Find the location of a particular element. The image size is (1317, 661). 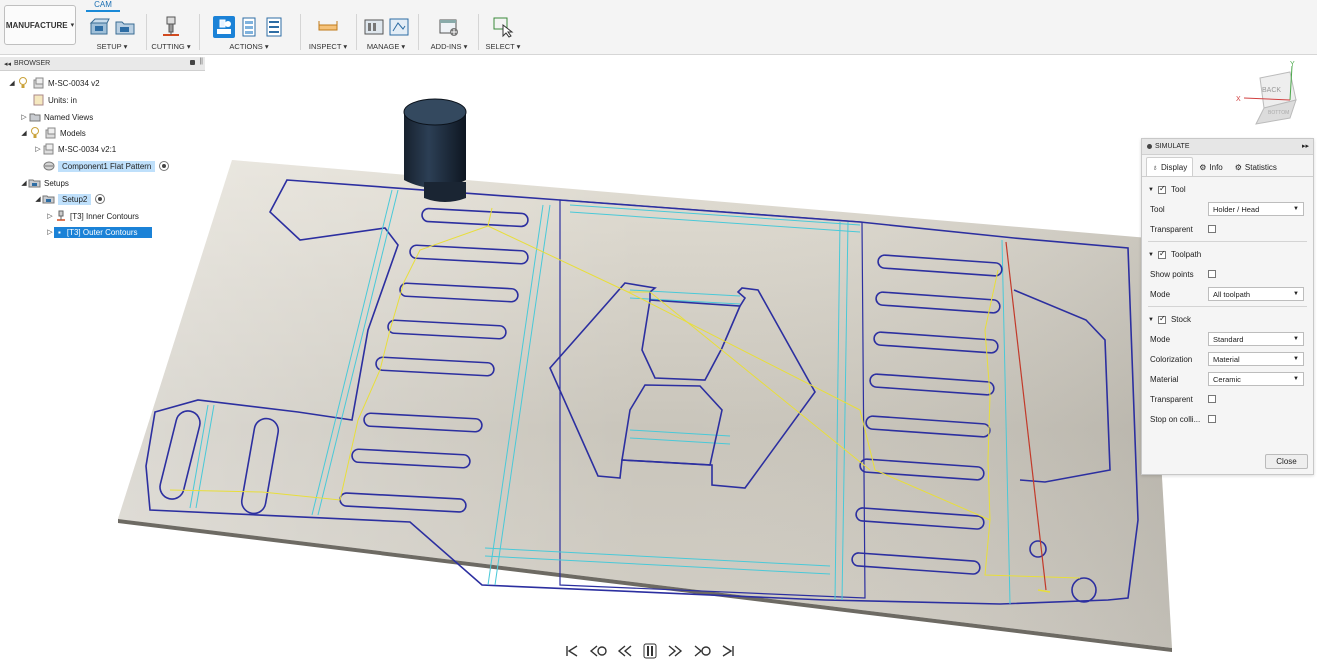

tool-library-icon is located at coordinates (374, 27).